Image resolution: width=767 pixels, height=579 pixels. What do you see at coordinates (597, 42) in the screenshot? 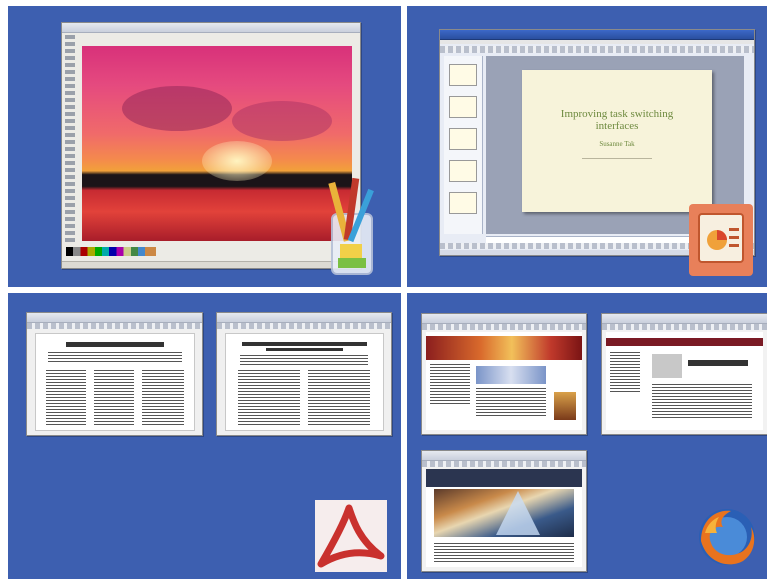
I see `menu-bar` at bounding box center [597, 42].